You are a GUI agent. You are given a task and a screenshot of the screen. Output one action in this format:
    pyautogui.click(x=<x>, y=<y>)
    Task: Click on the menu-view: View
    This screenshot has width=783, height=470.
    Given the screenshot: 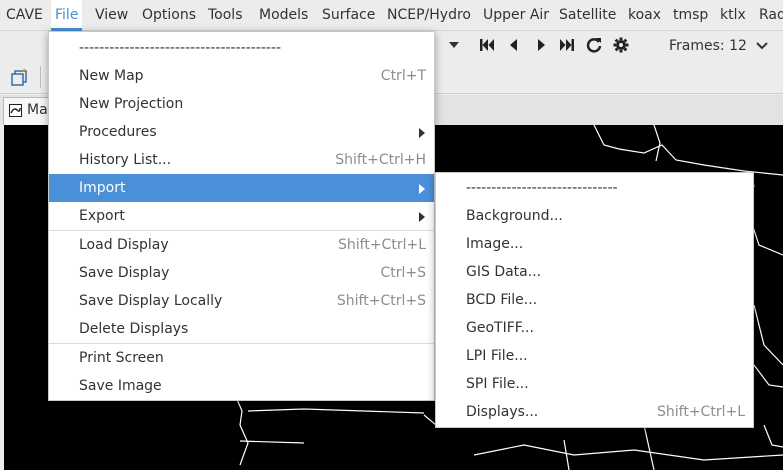 What is the action you would take?
    pyautogui.click(x=111, y=15)
    